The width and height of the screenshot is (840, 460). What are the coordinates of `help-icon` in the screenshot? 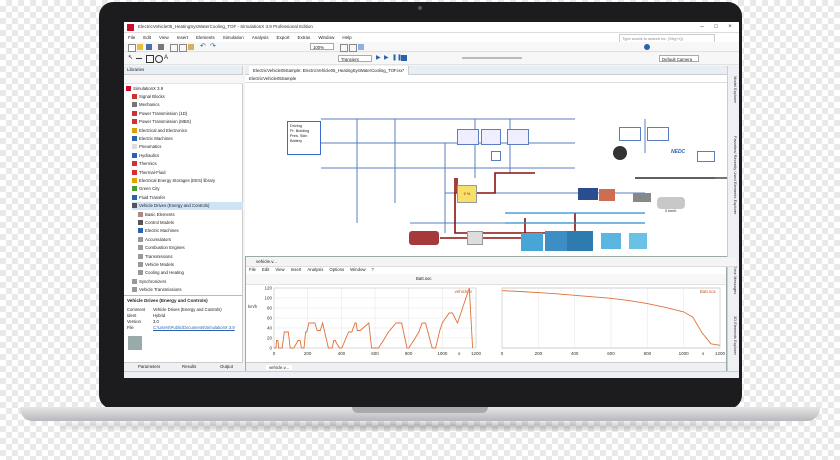 It's located at (647, 47).